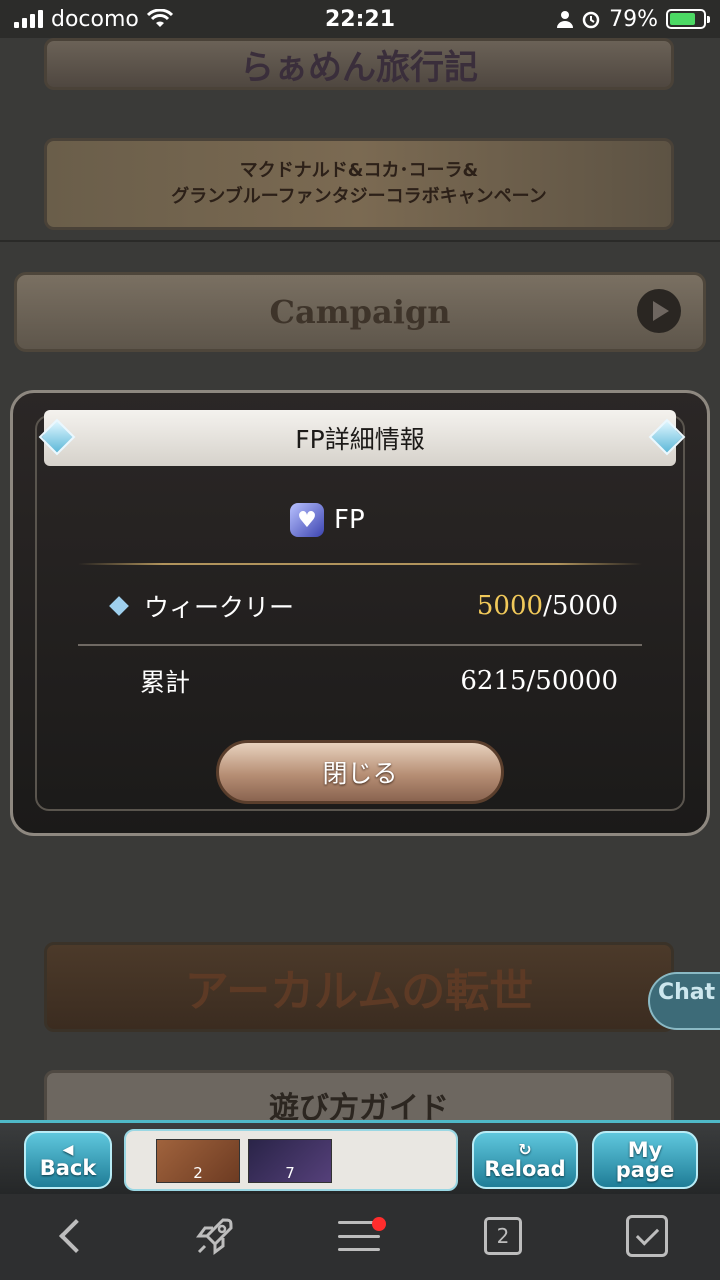 This screenshot has width=720, height=1280. I want to click on game-bottom-bar: ◀ Back 2 7 ↻ Reload My page, so click(360, 1158).